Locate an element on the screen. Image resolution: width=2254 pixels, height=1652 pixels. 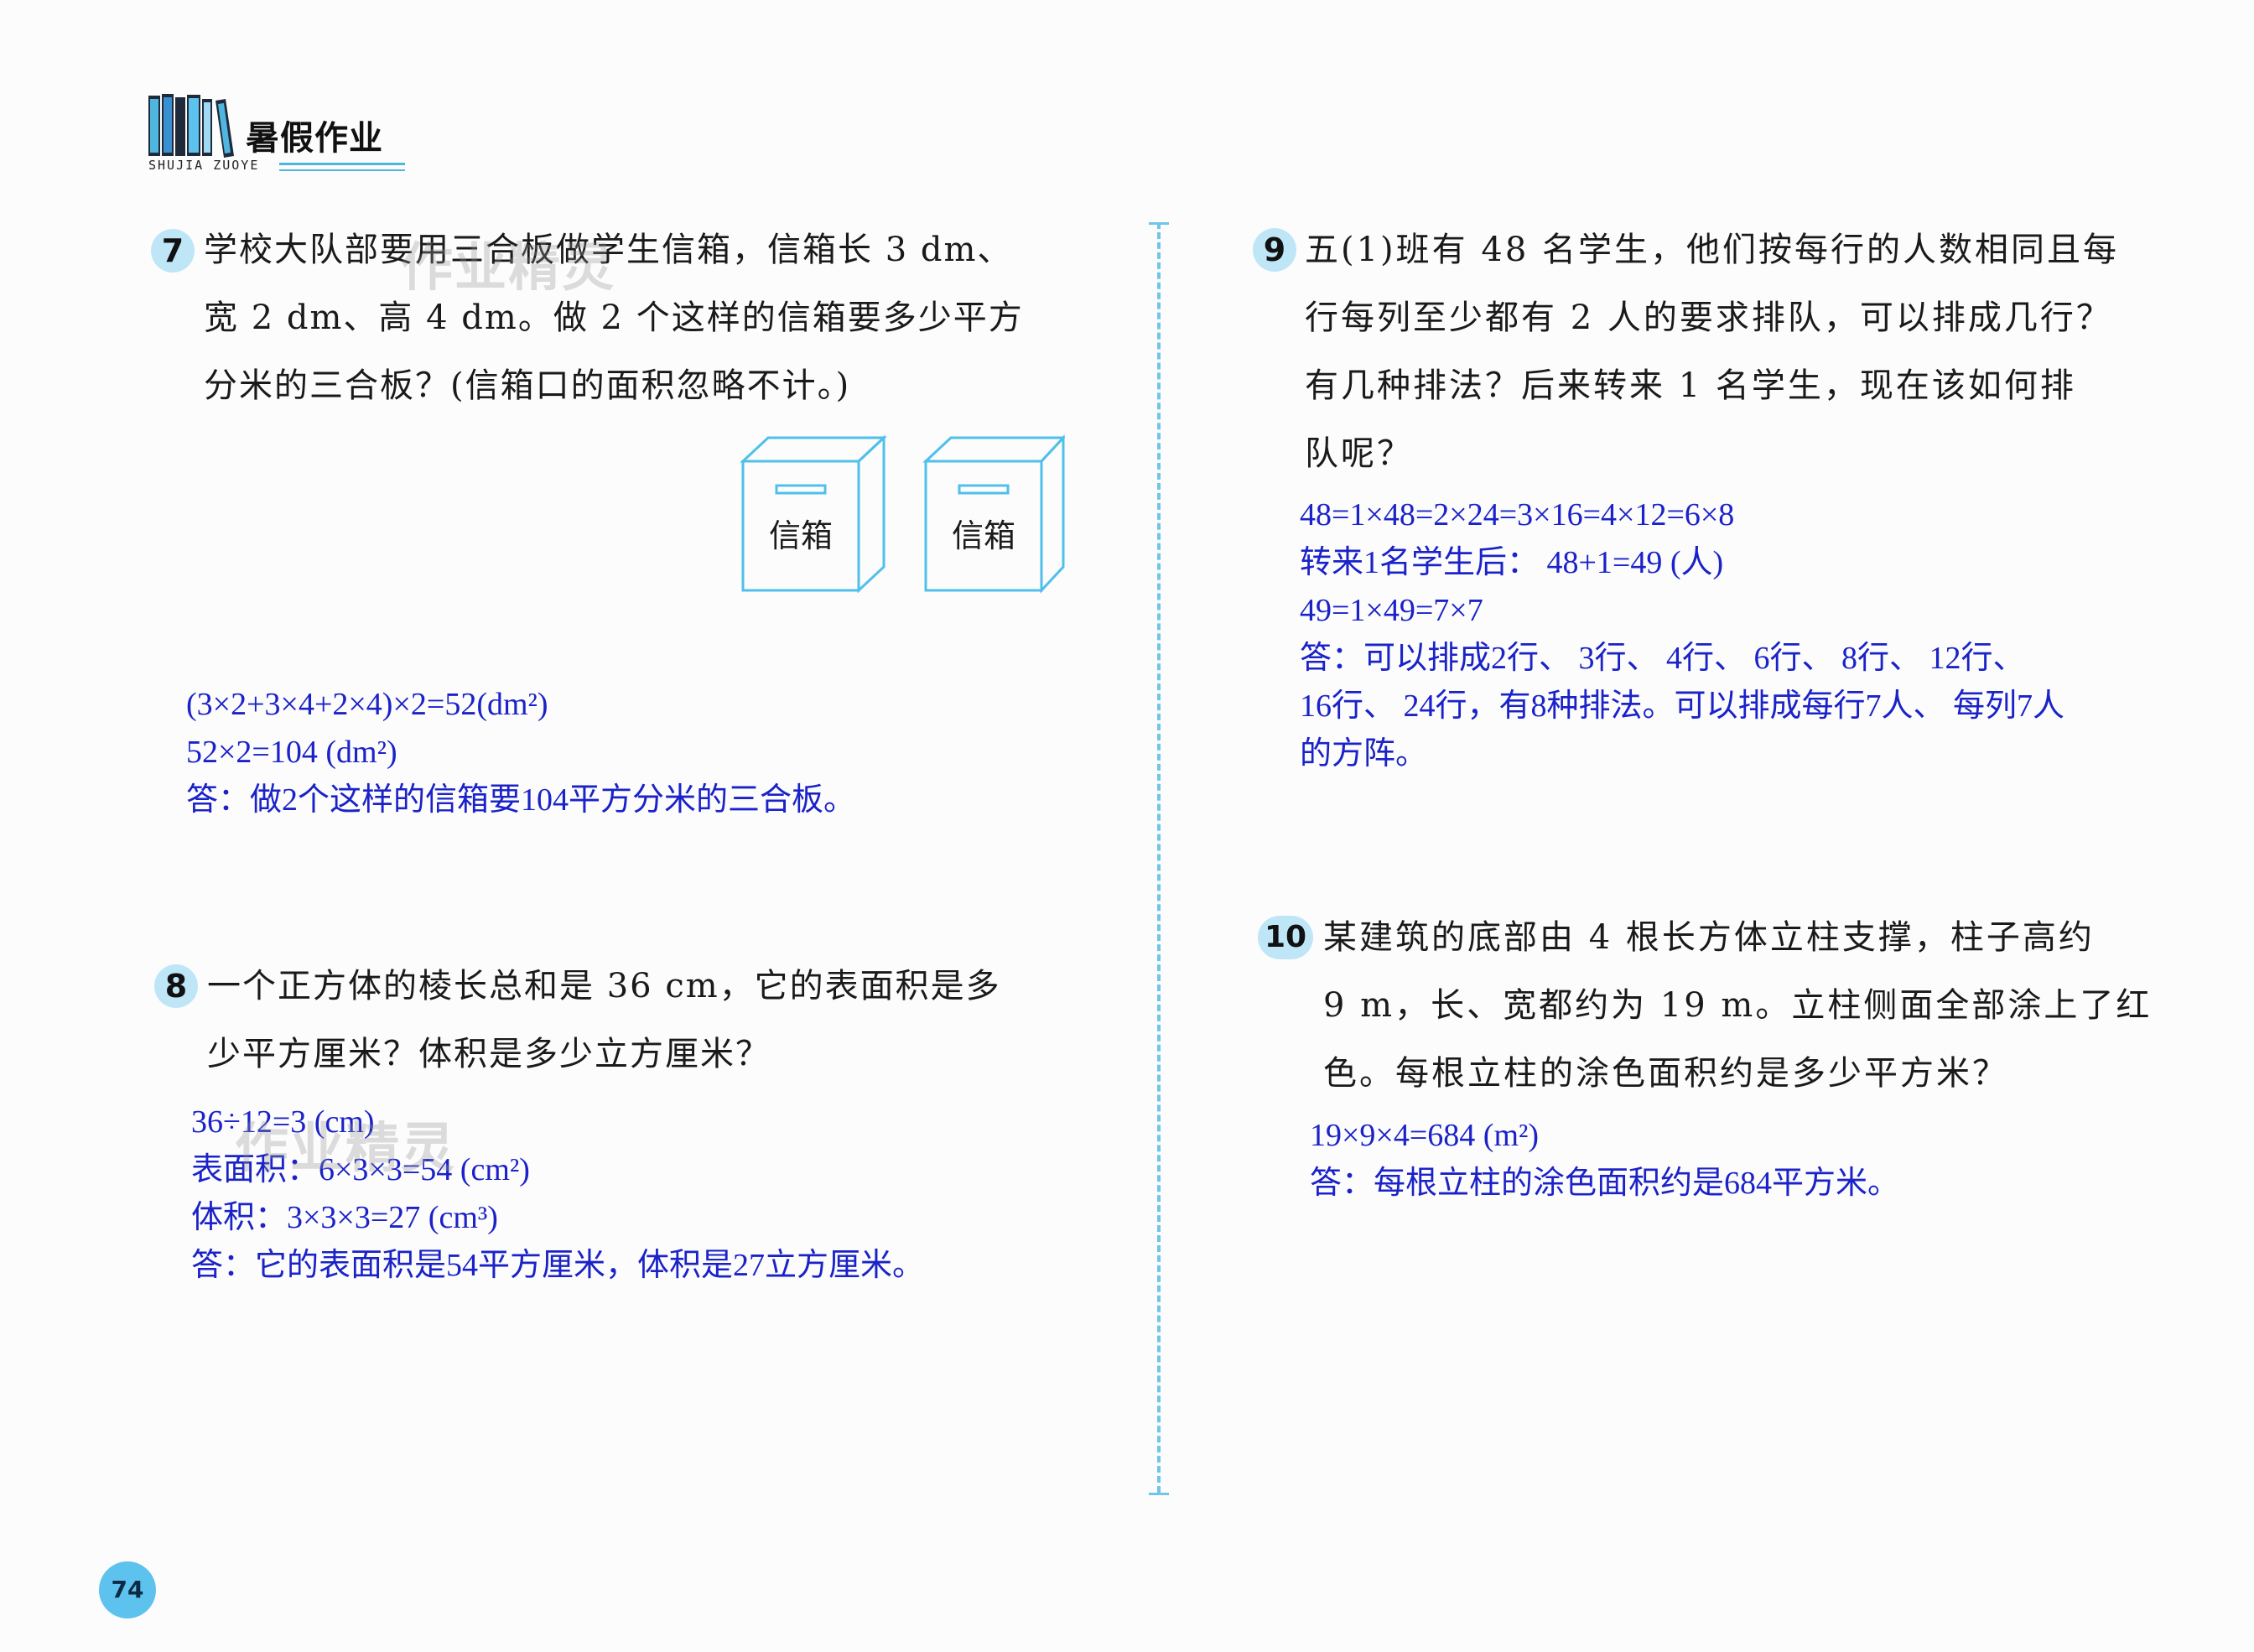
answer-line: 答：每根立柱的涂色面积约是684平方米。 is located at coordinates (1605, 1183).